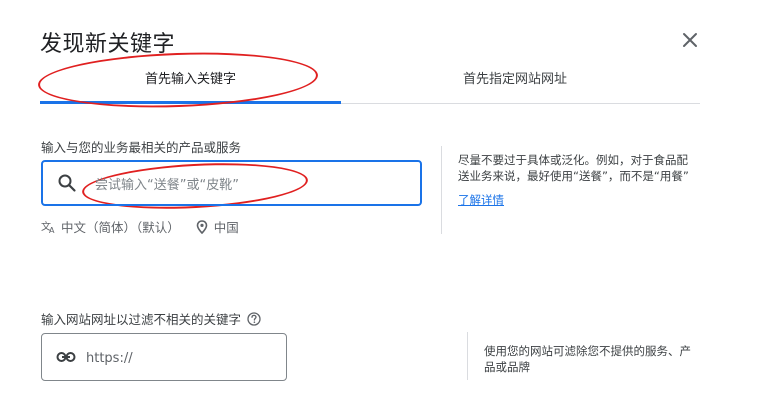 This screenshot has height=410, width=759. I want to click on tab-enter-keywords: 首先输入关键字, so click(190, 81).